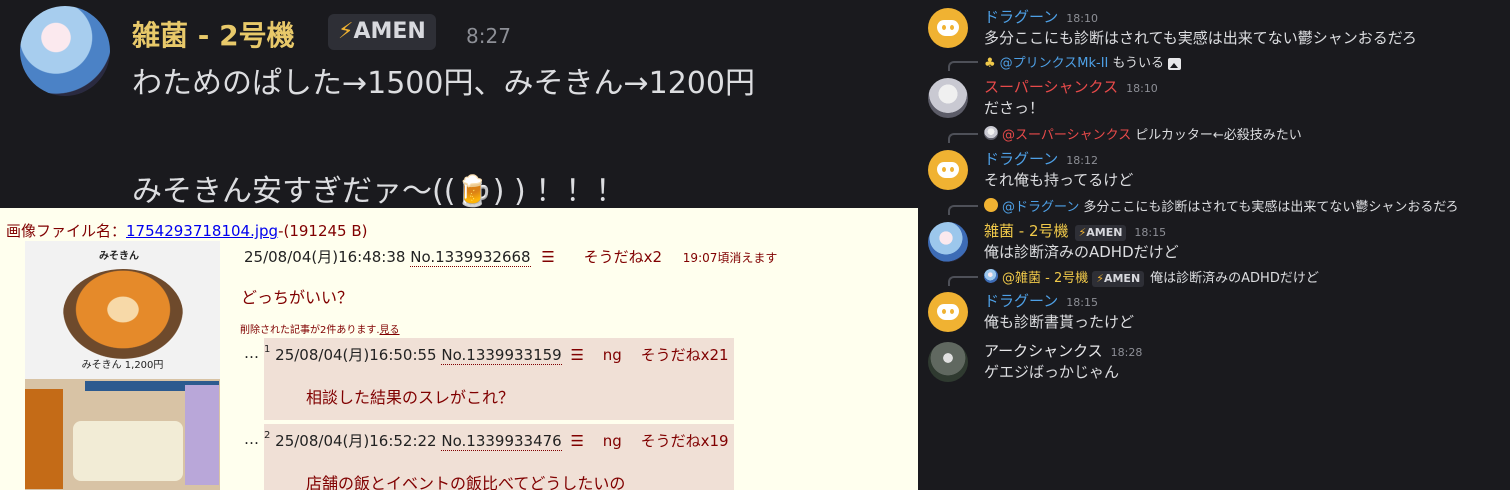 This screenshot has height=490, width=1510. Describe the element at coordinates (410, 397) in the screenshot. I see `reply-body: 相談した結果のスレがこれ？` at that location.